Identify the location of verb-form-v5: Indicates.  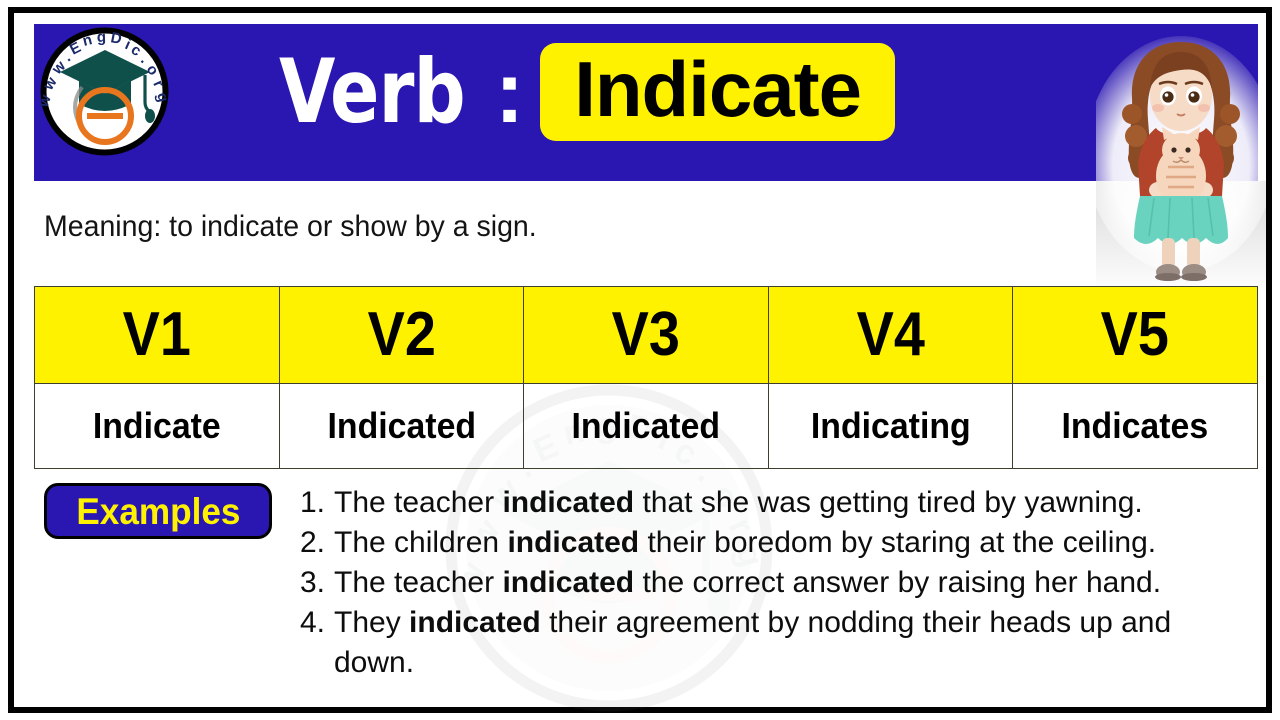
(1135, 425).